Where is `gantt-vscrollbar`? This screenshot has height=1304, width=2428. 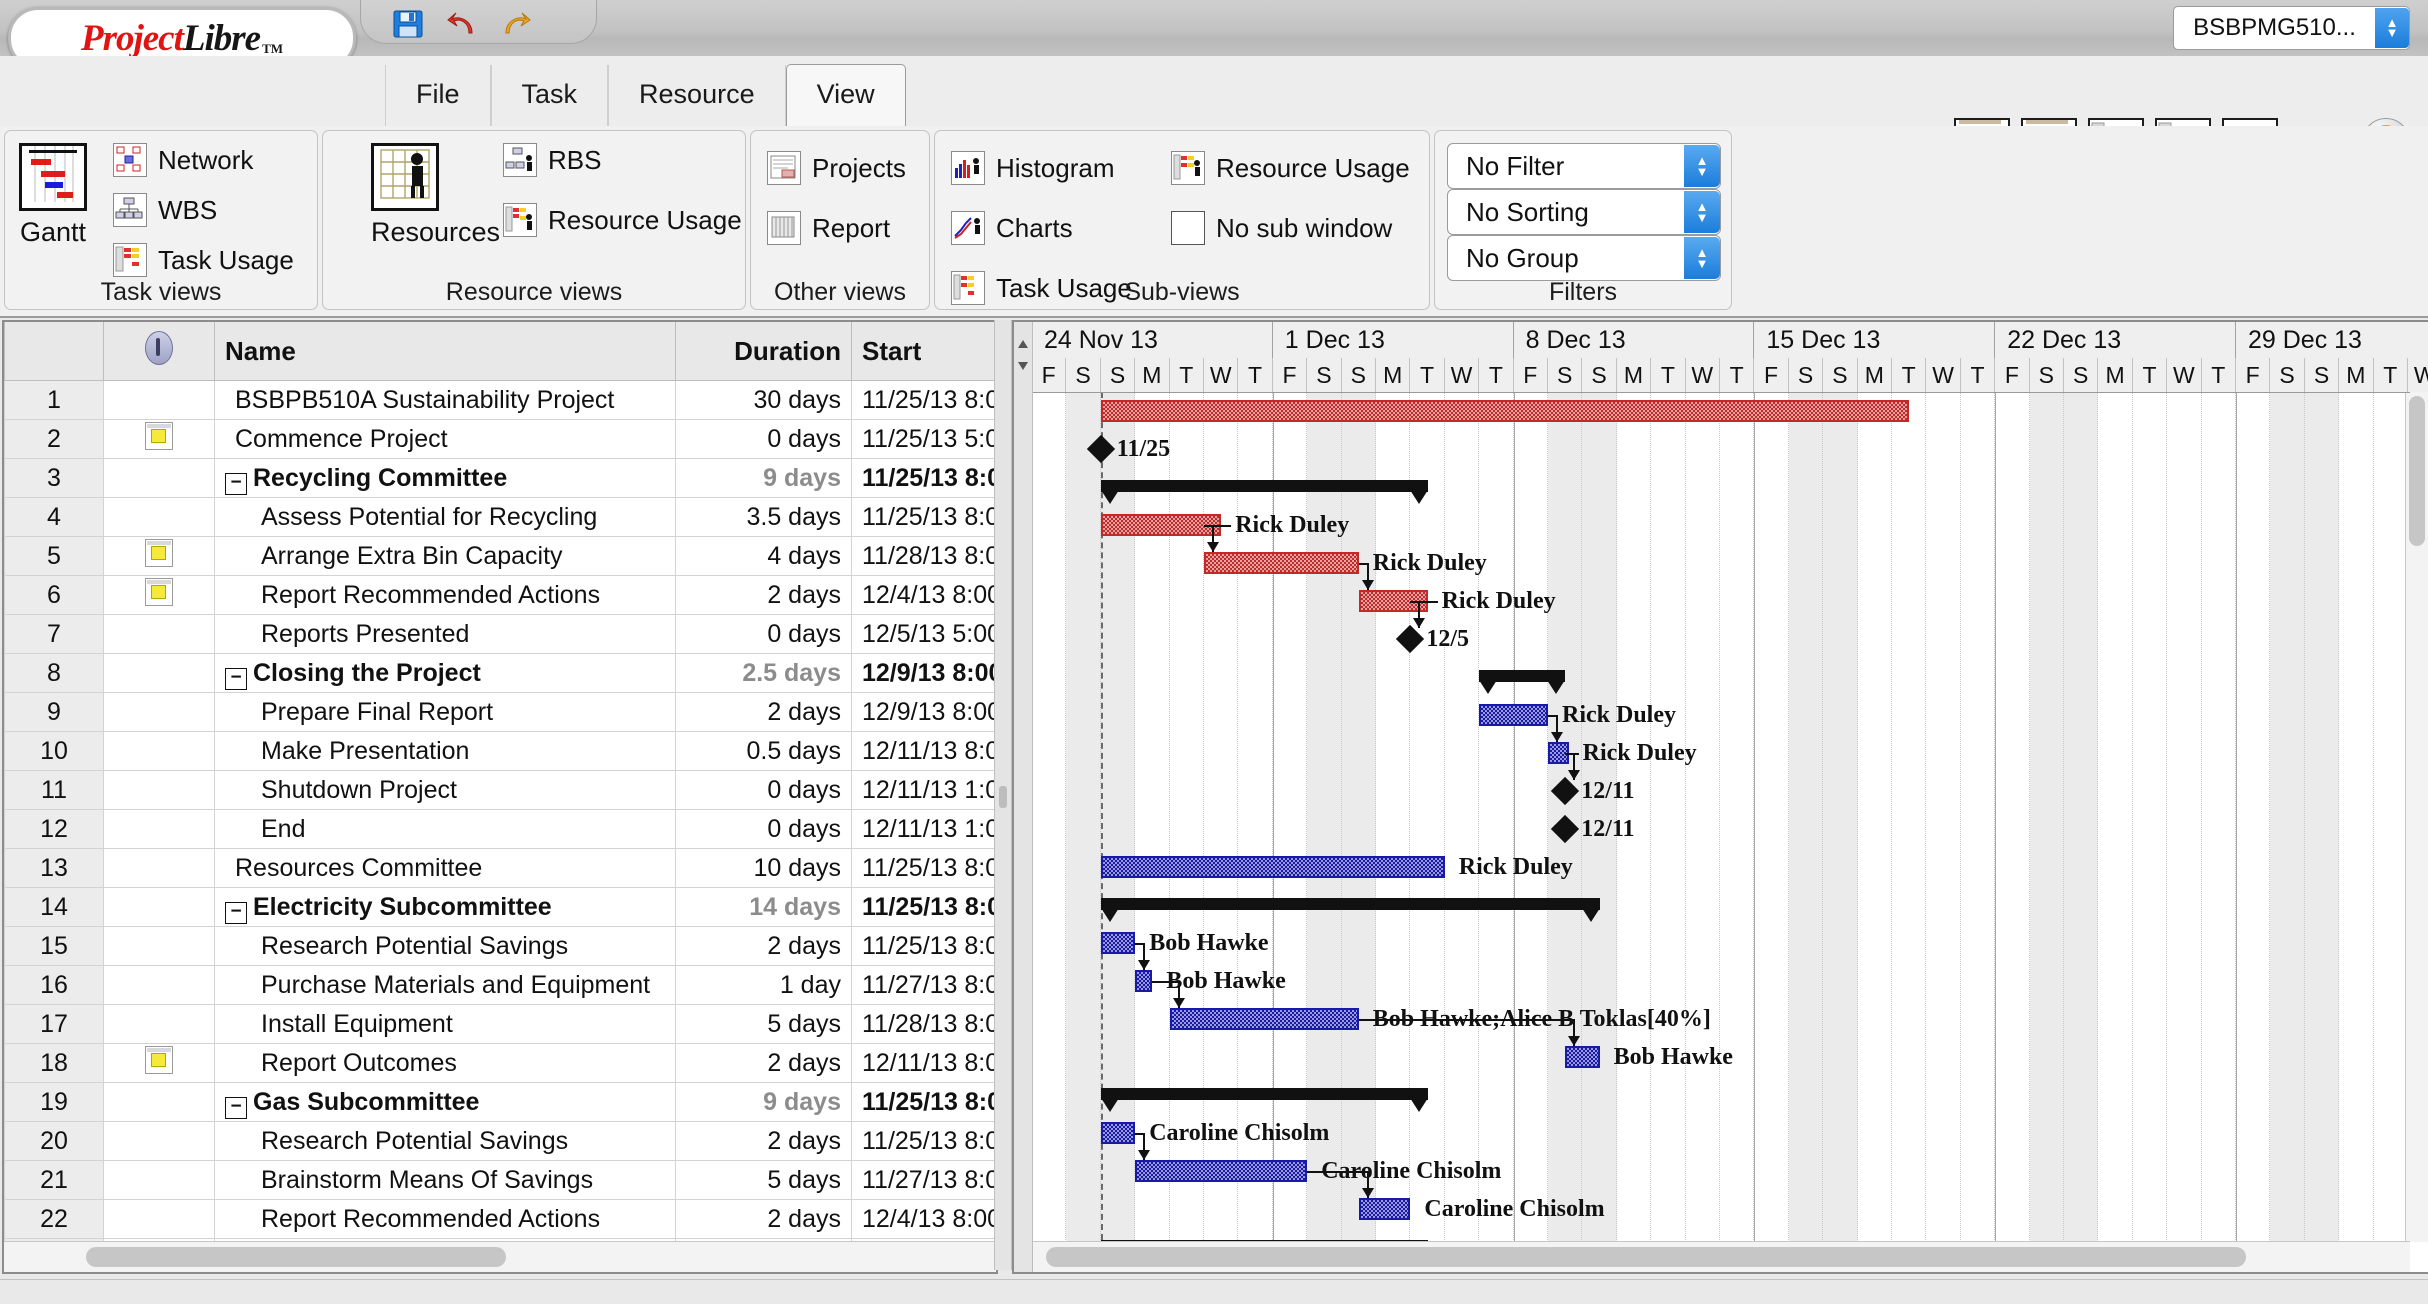
gantt-vscrollbar is located at coordinates (2416, 817).